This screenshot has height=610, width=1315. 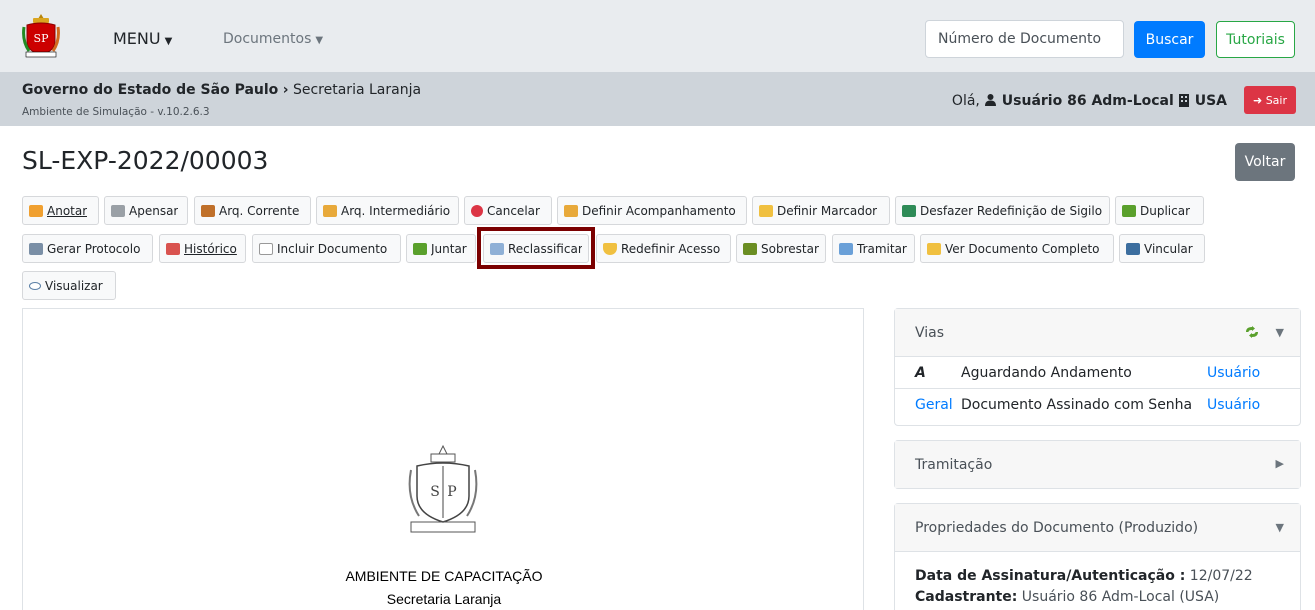 What do you see at coordinates (954, 464) in the screenshot?
I see `tramitacao-title: Tramitação` at bounding box center [954, 464].